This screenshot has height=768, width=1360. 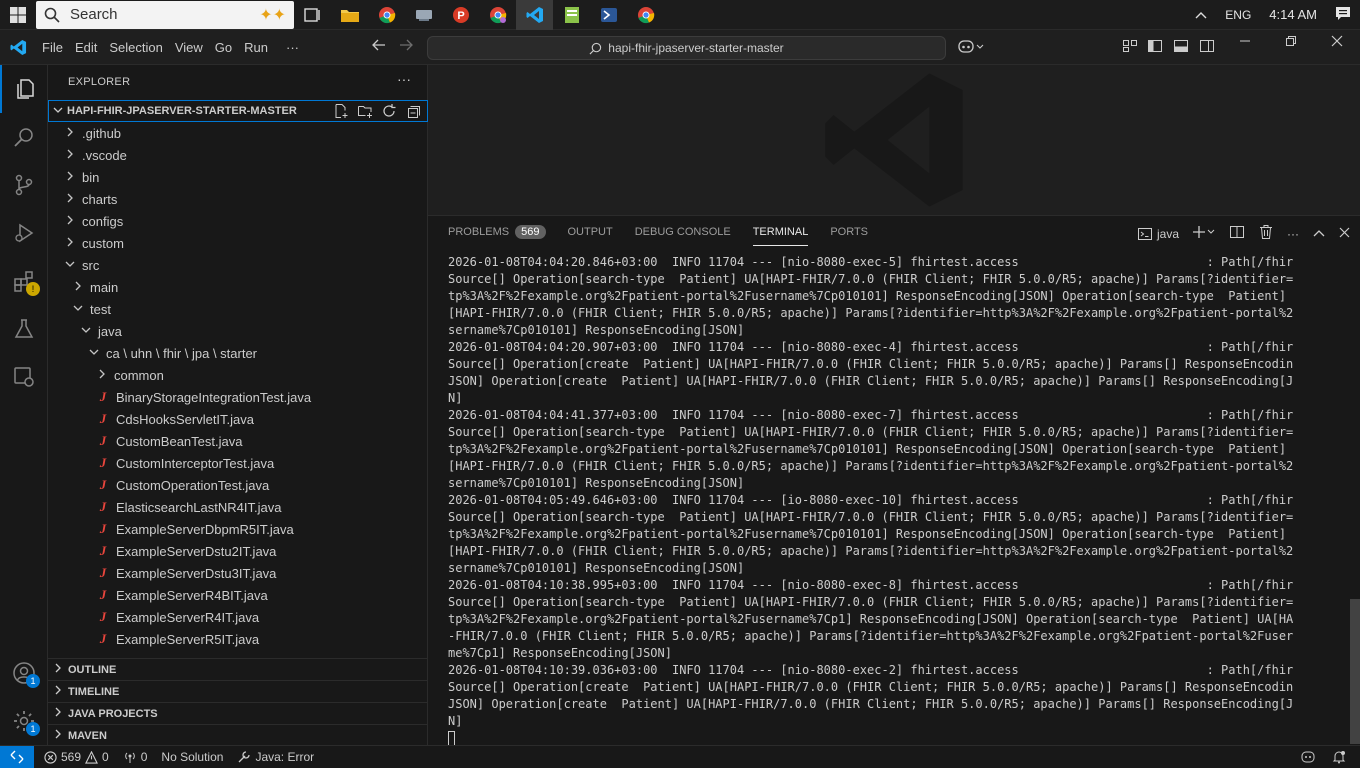 I want to click on source-control-activity, so click(x=24, y=185).